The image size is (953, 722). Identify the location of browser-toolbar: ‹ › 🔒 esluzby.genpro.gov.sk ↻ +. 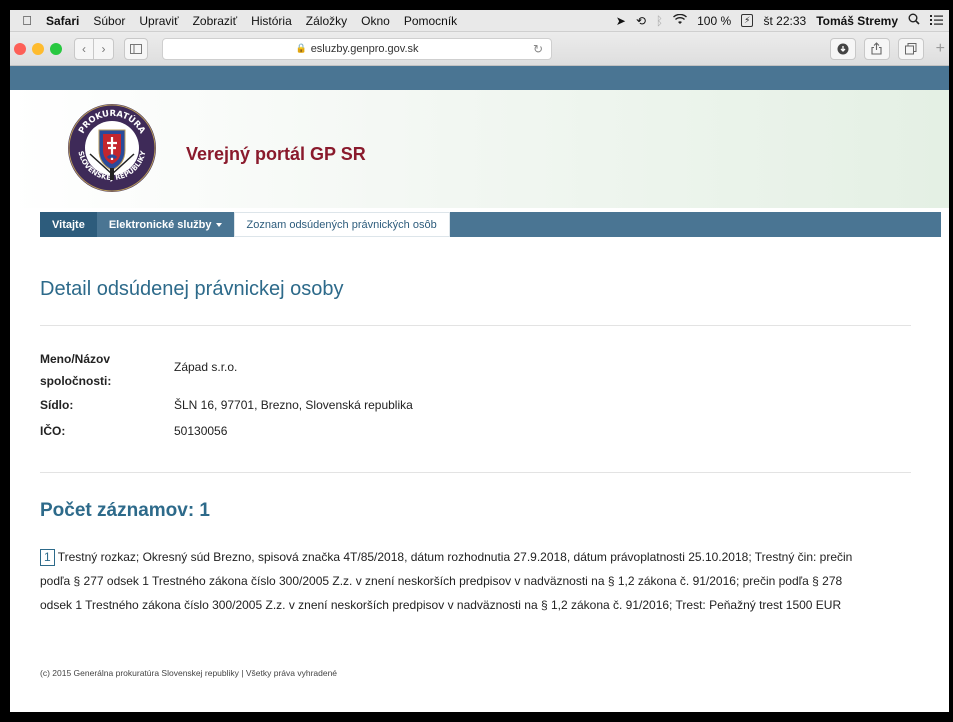
(479, 49).